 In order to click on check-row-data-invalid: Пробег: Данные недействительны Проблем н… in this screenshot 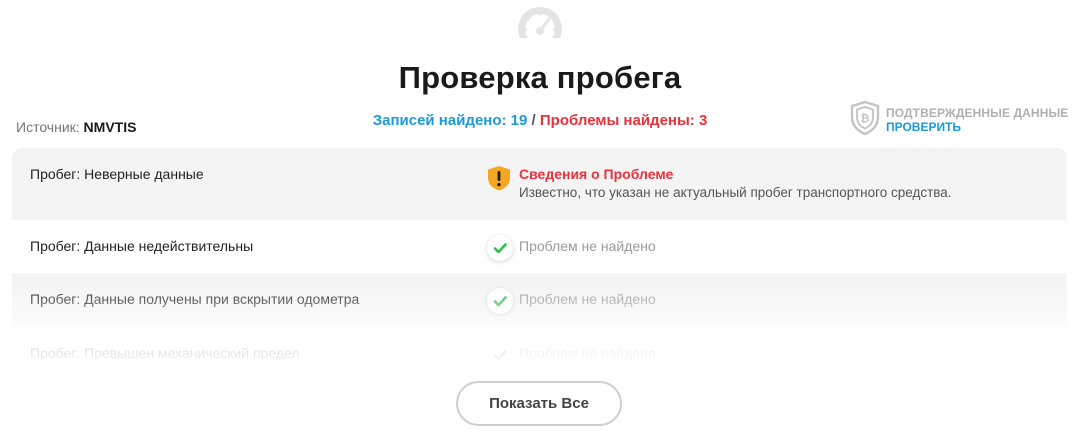, I will do `click(539, 246)`.